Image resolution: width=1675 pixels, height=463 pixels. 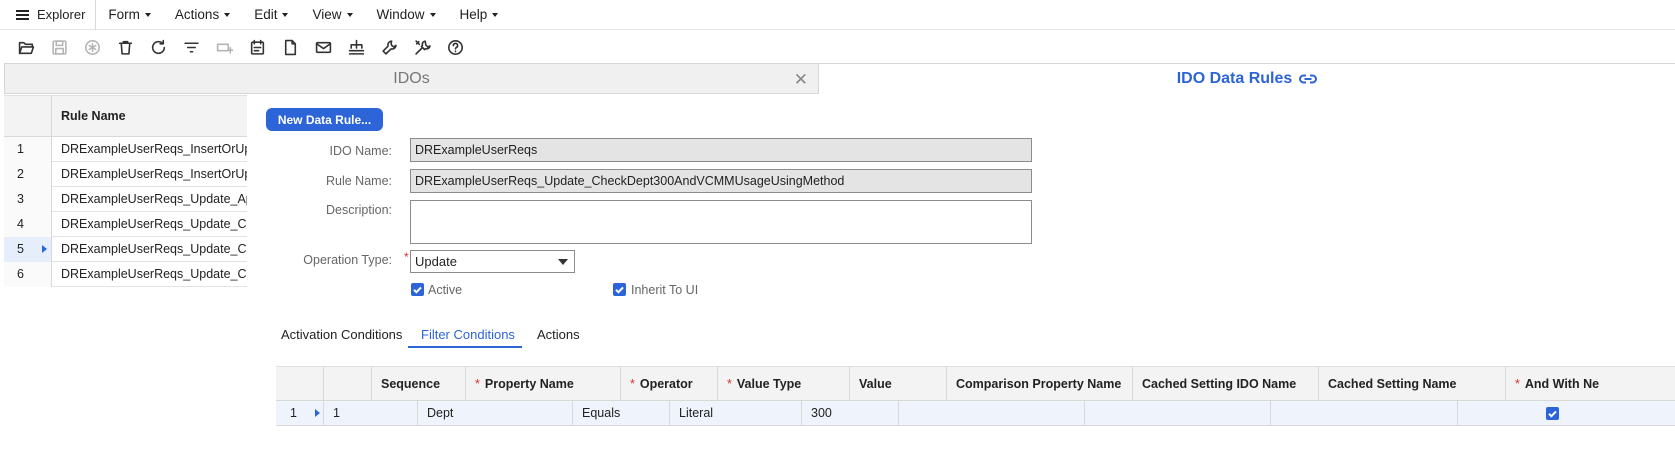 I want to click on tab-activation-conditions: Activation Conditions, so click(x=341, y=334).